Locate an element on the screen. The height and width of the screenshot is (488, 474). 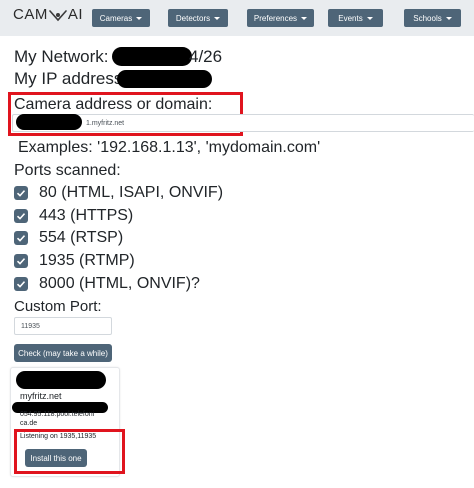
nav-events-label: Events is located at coordinates (350, 18).